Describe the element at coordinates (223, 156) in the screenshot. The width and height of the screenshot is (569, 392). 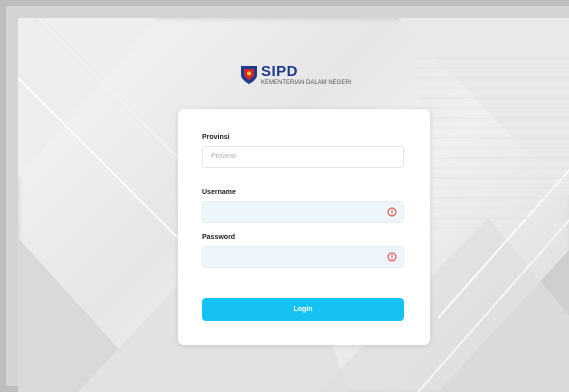
I see `provinsi-placeholder: Provinsi` at that location.